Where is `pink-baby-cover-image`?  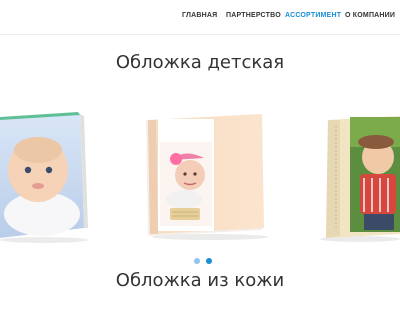 pink-baby-cover-image is located at coordinates (207, 177).